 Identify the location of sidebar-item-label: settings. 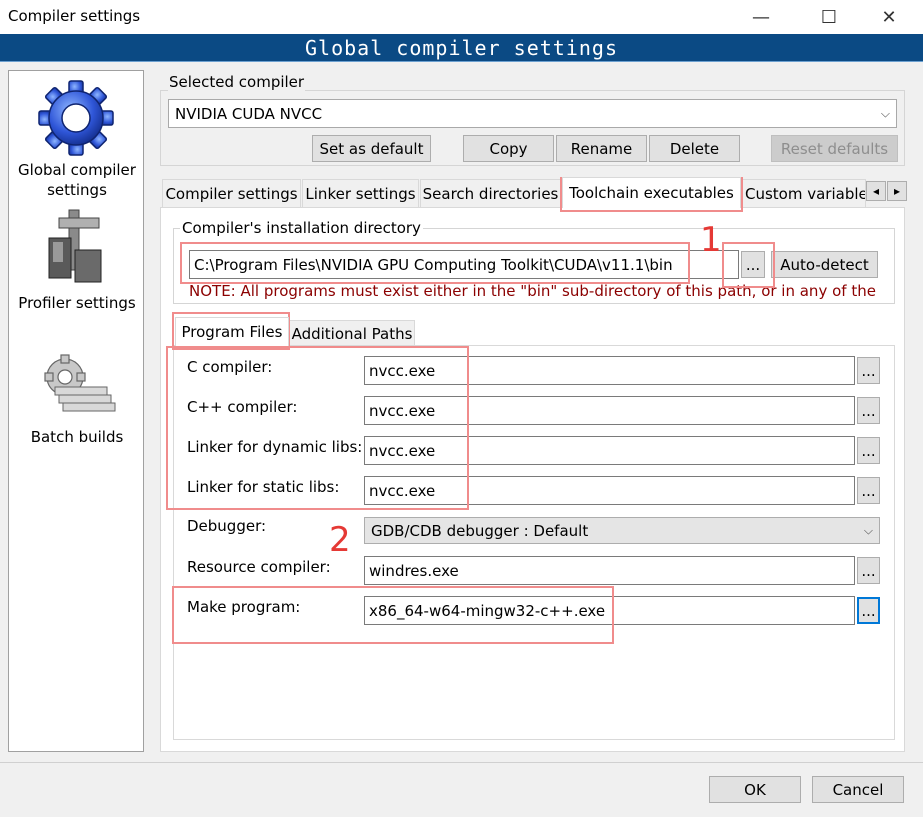
(77, 190).